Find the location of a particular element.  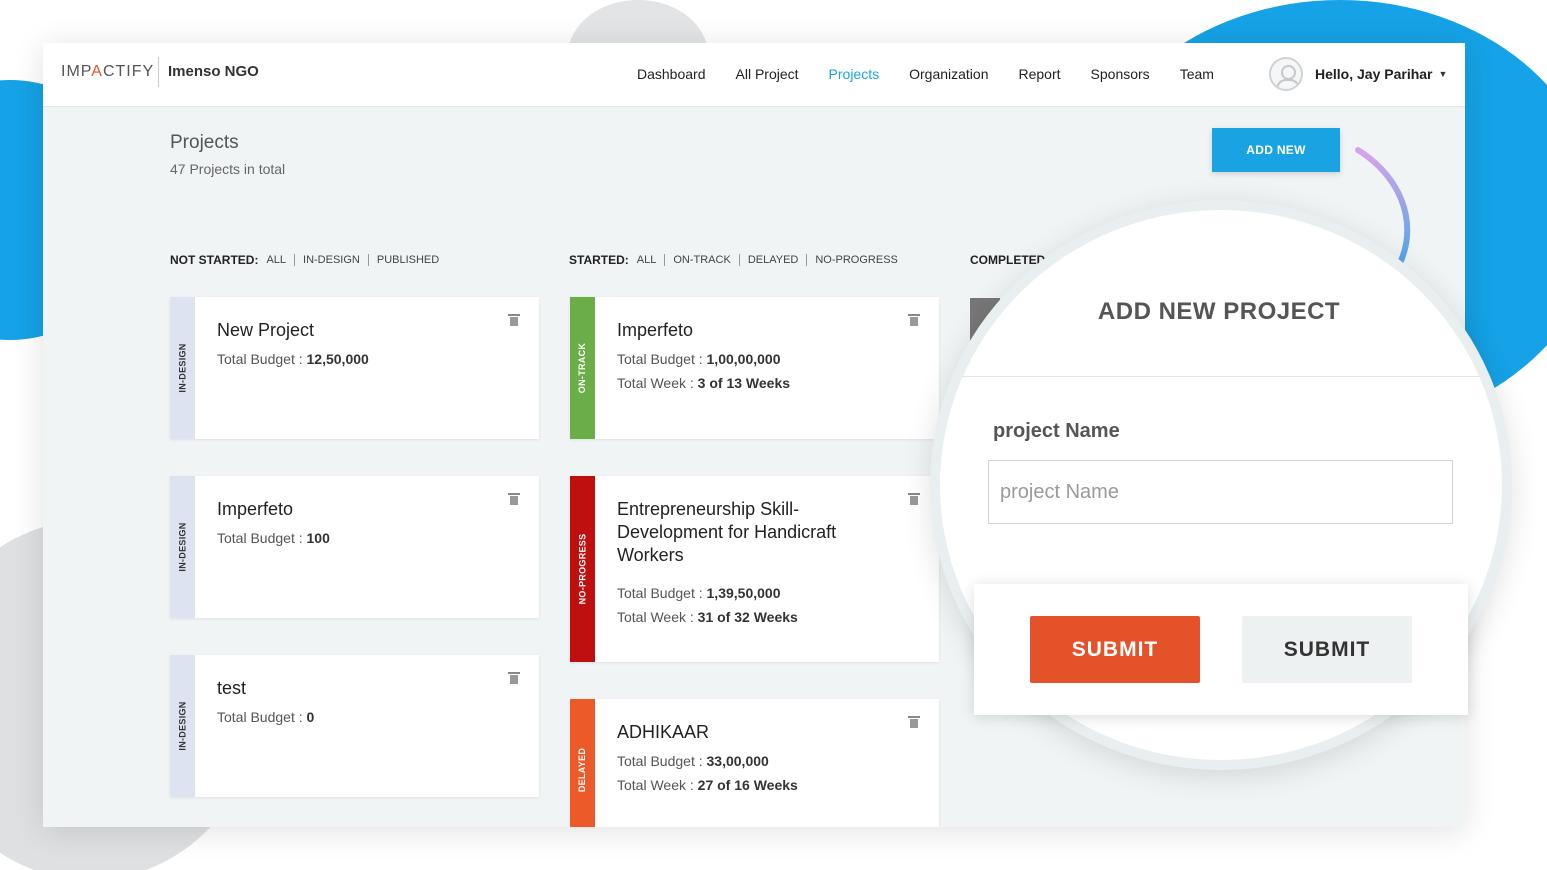

project-card: IN-DESIGN Imperfeto Total Budget : 100 is located at coordinates (354, 547).